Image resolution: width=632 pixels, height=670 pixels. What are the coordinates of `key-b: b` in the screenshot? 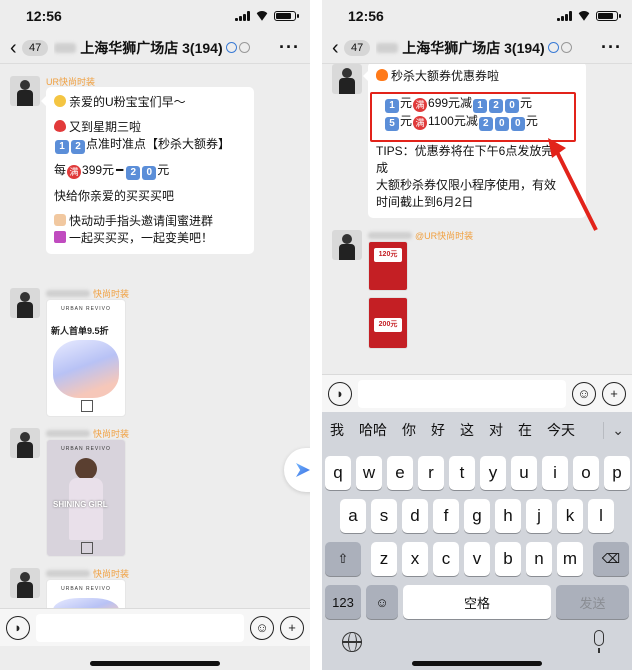 It's located at (508, 559).